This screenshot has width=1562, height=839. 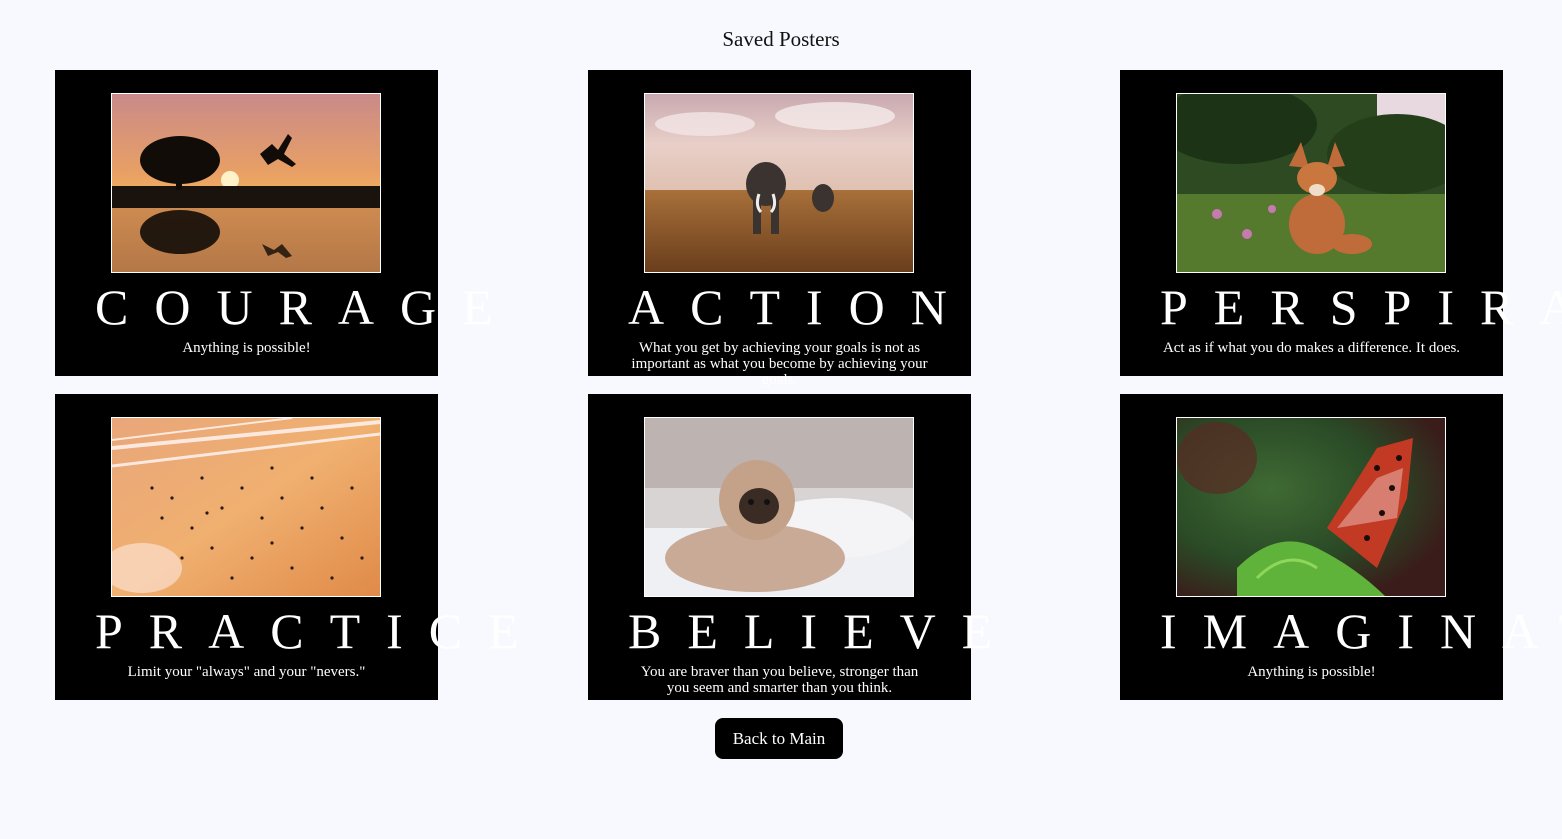 I want to click on page-title: Saved Posters, so click(x=781, y=39).